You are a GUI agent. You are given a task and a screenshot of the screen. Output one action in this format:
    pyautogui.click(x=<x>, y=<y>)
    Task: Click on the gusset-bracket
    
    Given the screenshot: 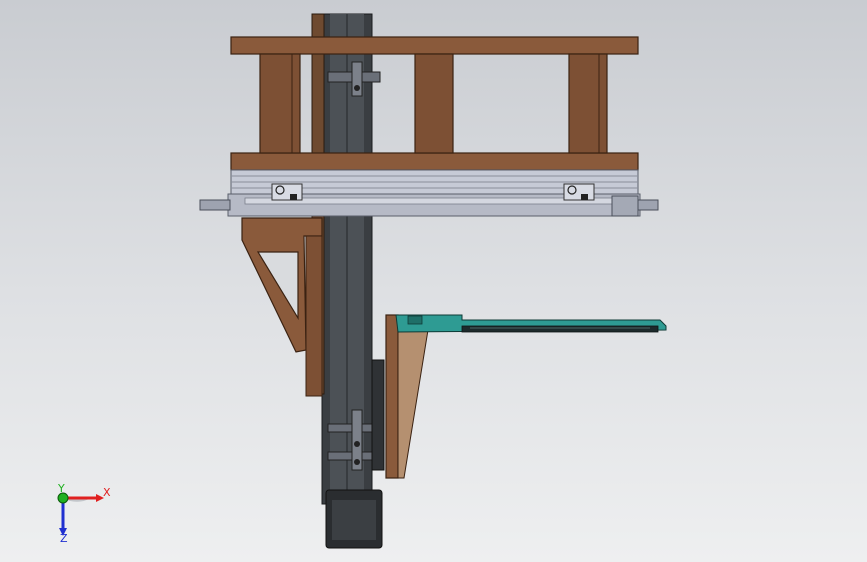 What is the action you would take?
    pyautogui.click(x=282, y=307)
    